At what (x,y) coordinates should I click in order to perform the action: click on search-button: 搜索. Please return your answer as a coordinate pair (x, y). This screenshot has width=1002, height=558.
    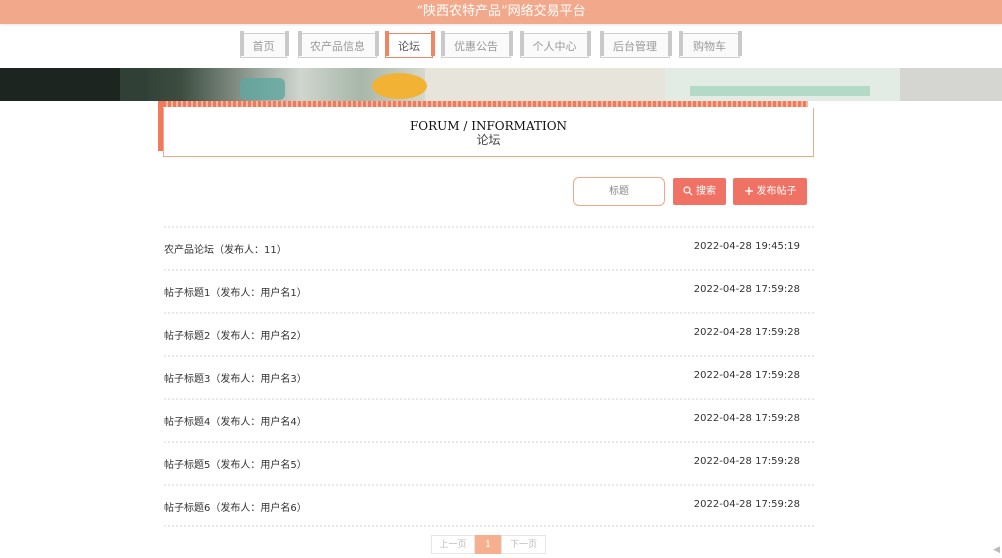
    Looking at the image, I should click on (699, 191).